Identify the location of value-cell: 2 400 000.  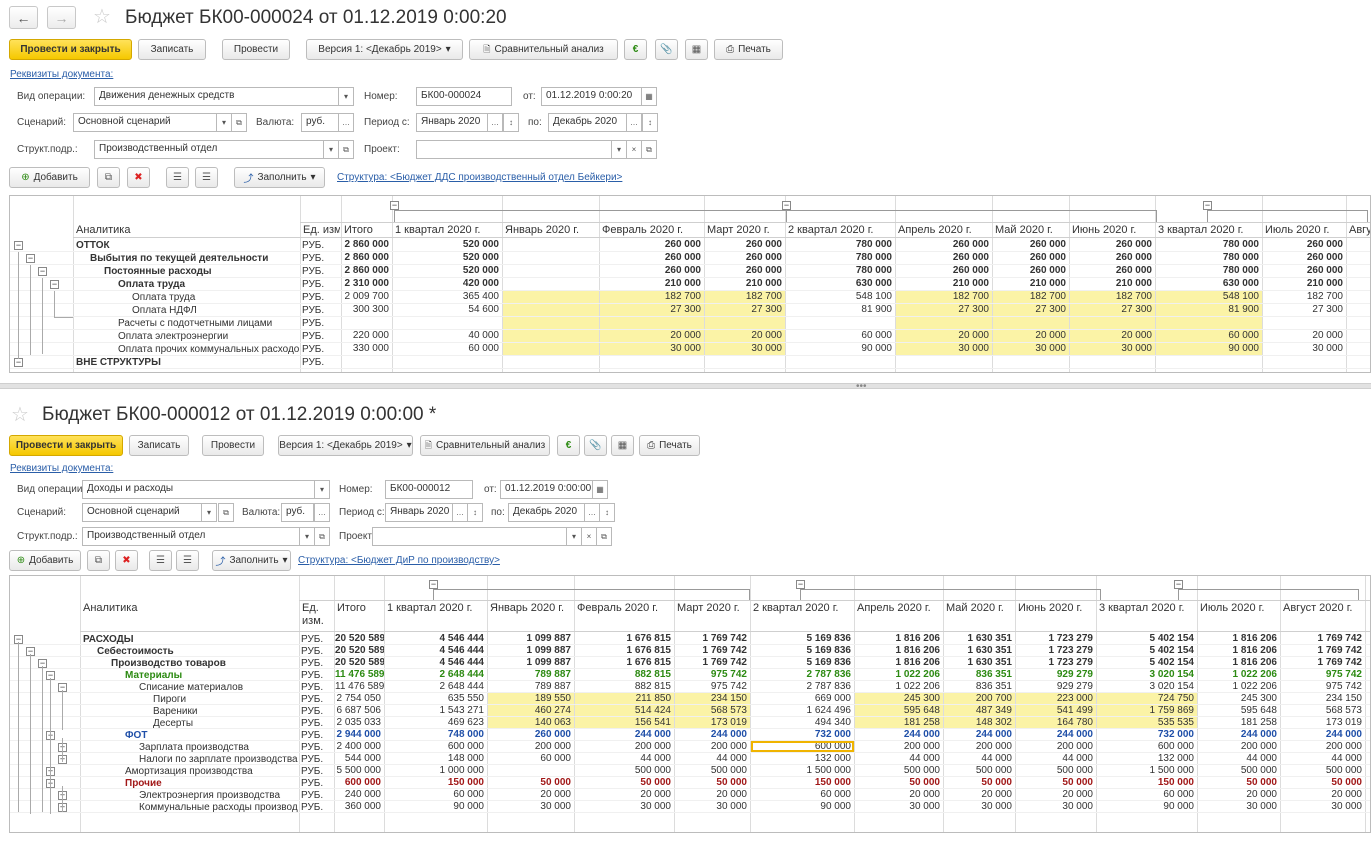
(359, 746).